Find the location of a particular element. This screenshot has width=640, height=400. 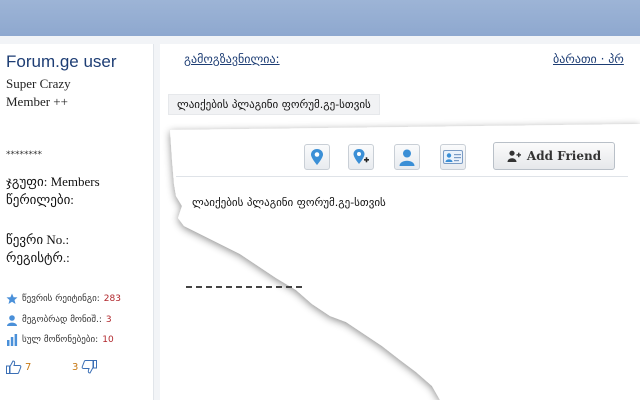

popup-toolbar: Add Friend is located at coordinates (402, 156).